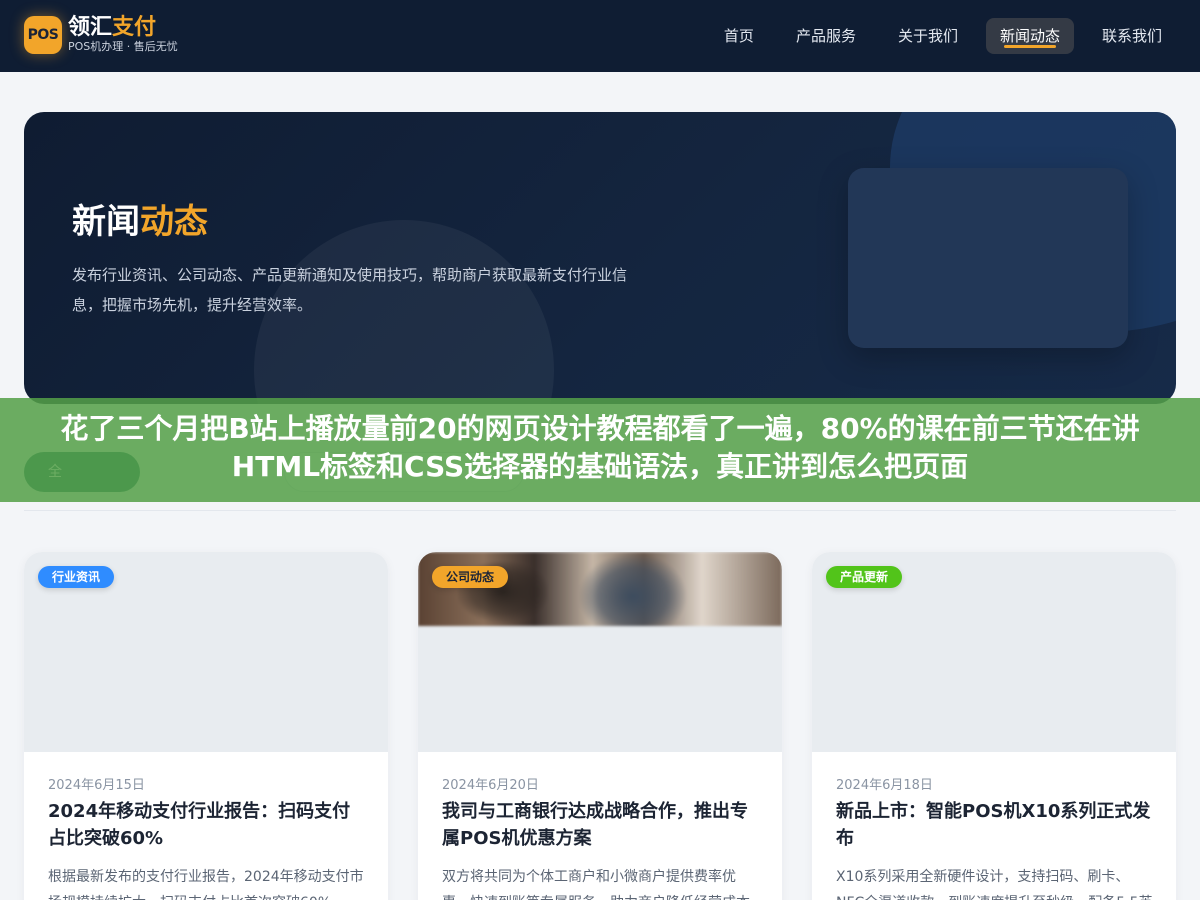 The height and width of the screenshot is (900, 1200). What do you see at coordinates (739, 36) in the screenshot?
I see `nav-item-home: 首页` at bounding box center [739, 36].